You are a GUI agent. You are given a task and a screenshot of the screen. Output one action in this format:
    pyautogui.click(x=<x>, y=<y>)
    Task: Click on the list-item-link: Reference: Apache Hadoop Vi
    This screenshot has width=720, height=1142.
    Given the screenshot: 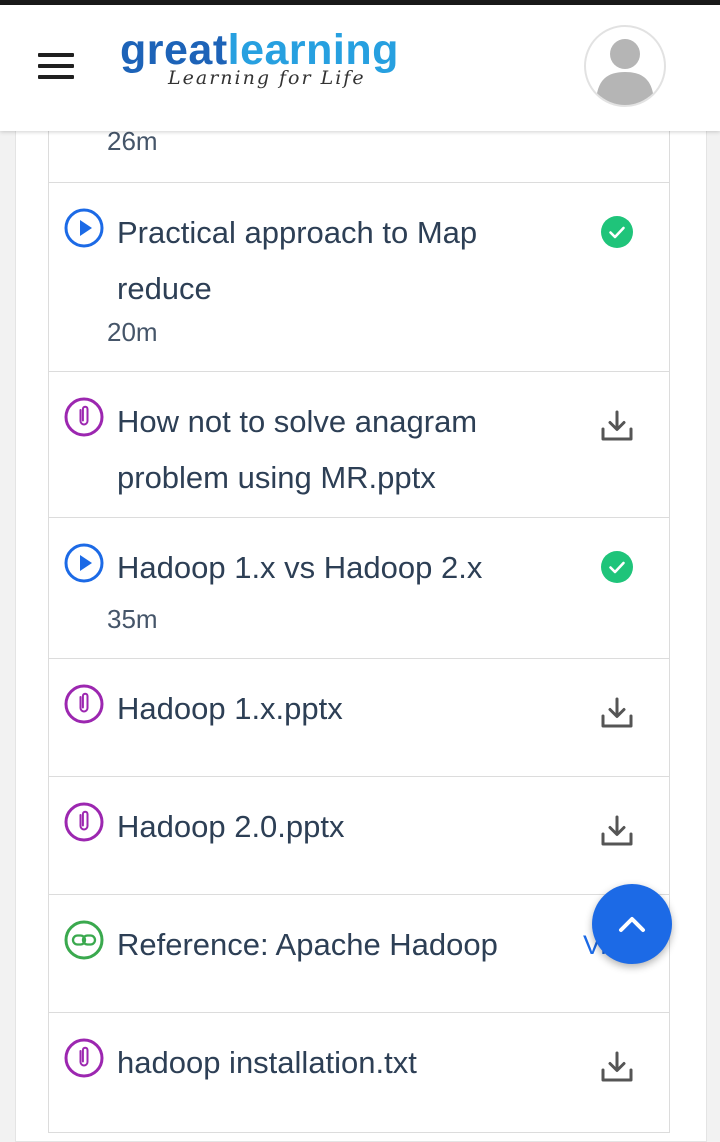 What is the action you would take?
    pyautogui.click(x=359, y=954)
    